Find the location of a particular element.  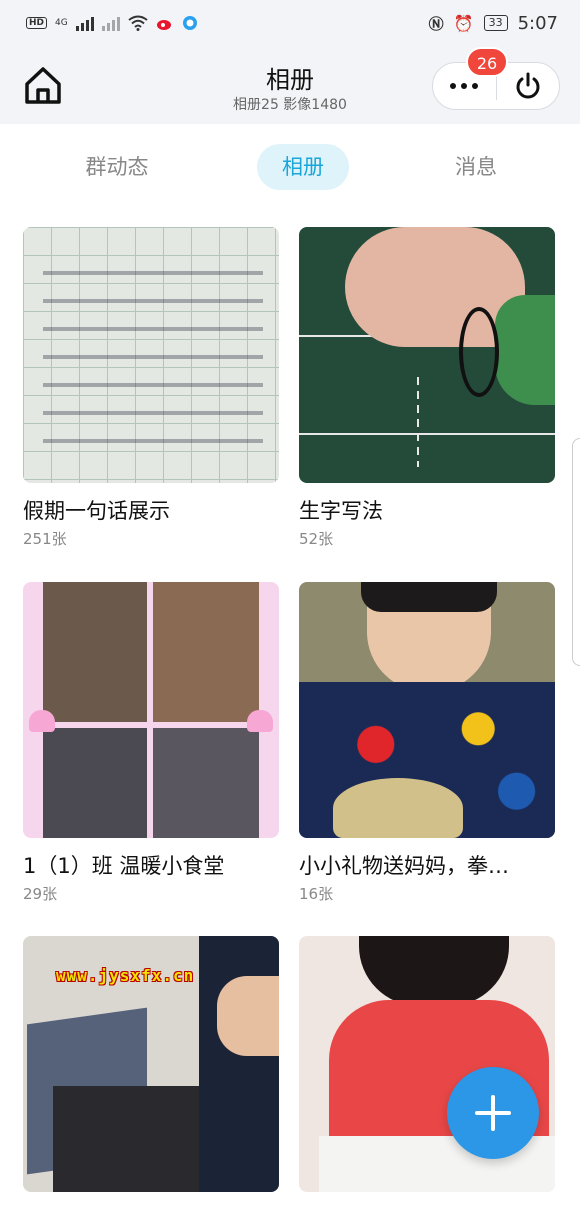

hd-indicator: HD is located at coordinates (37, 23).